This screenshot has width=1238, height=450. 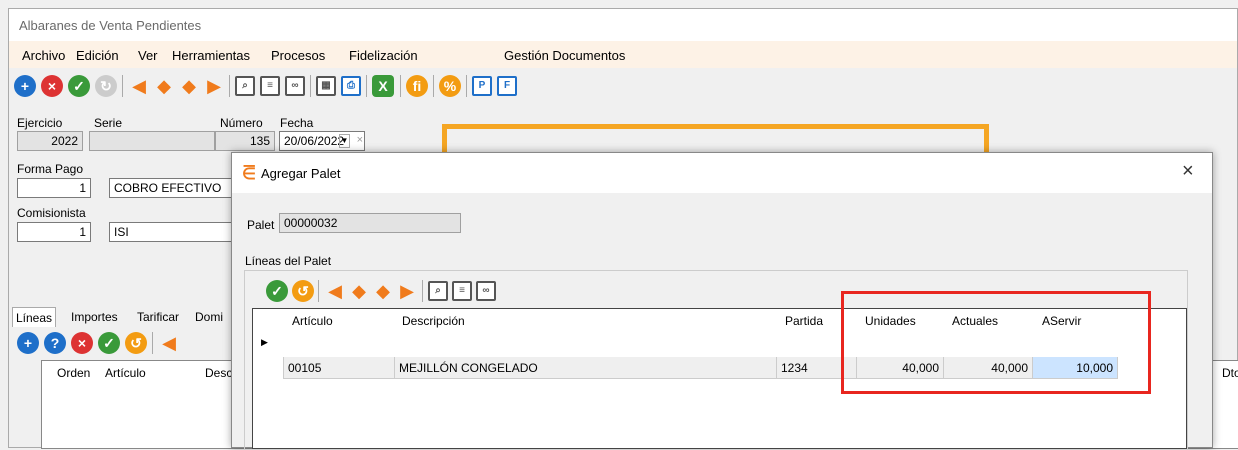 What do you see at coordinates (383, 86) in the screenshot?
I see `excel-icon: X` at bounding box center [383, 86].